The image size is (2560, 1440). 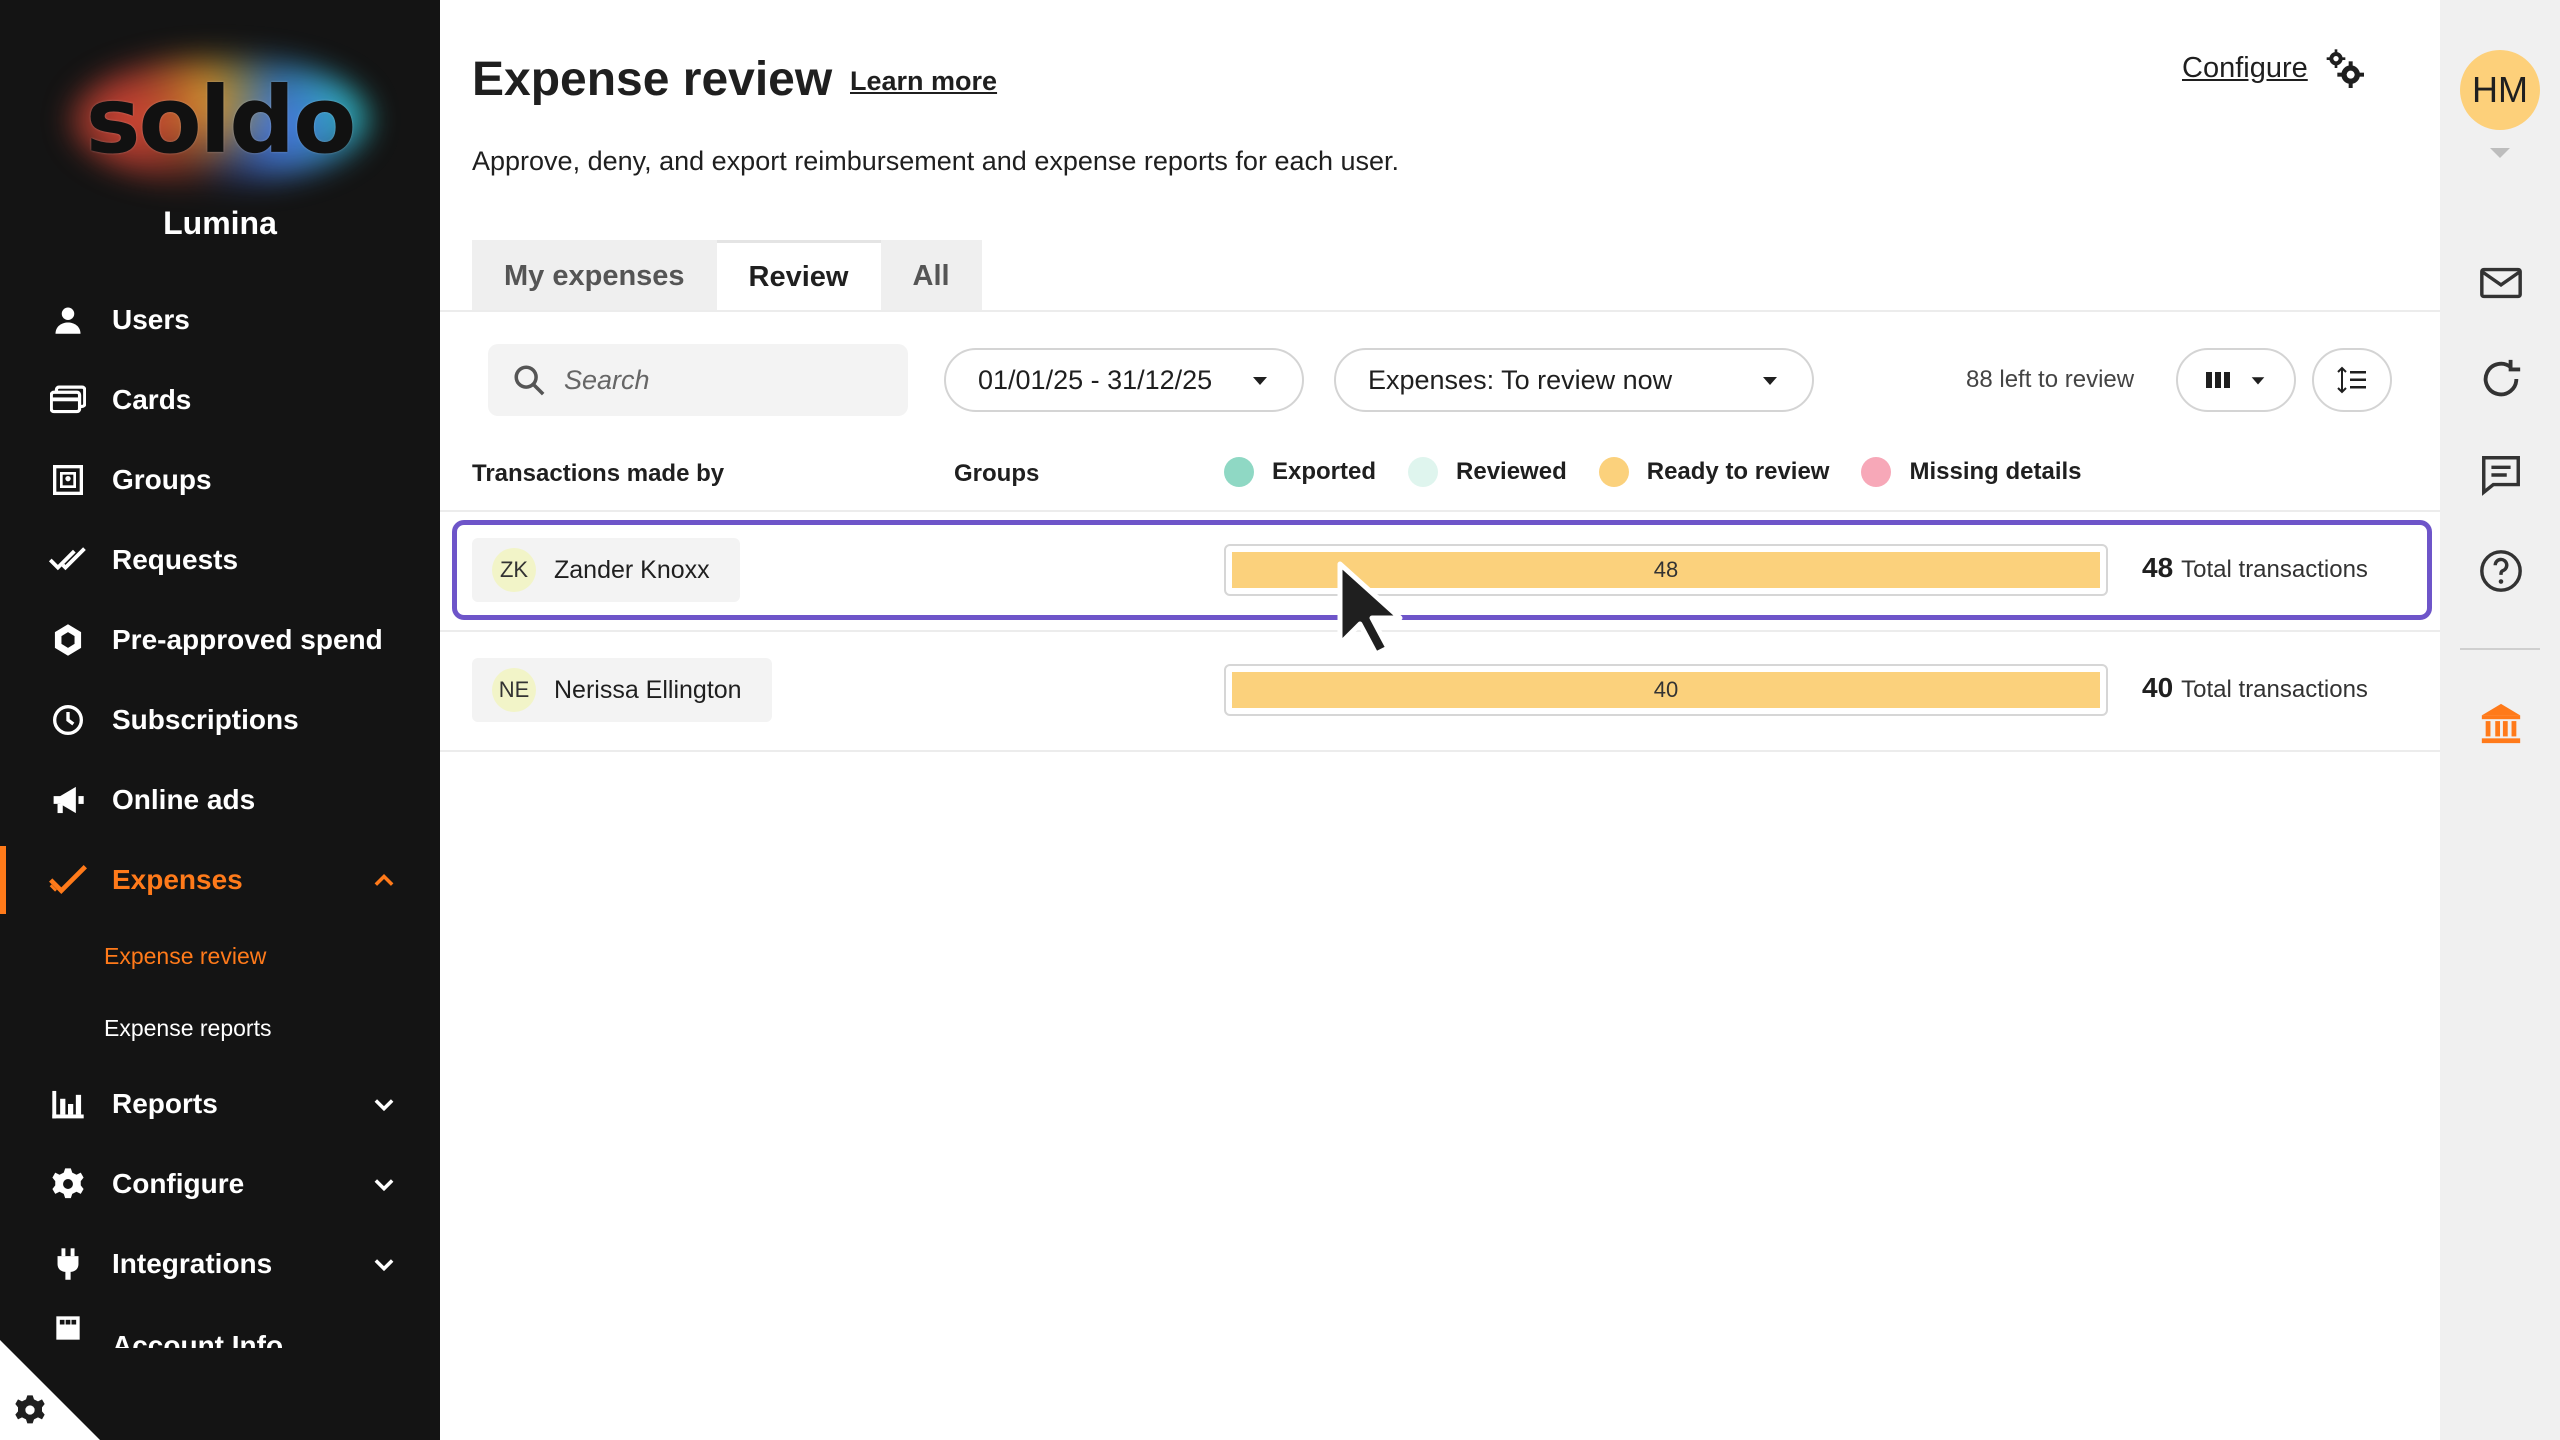 I want to click on legend-label: Reviewed, so click(x=1511, y=471).